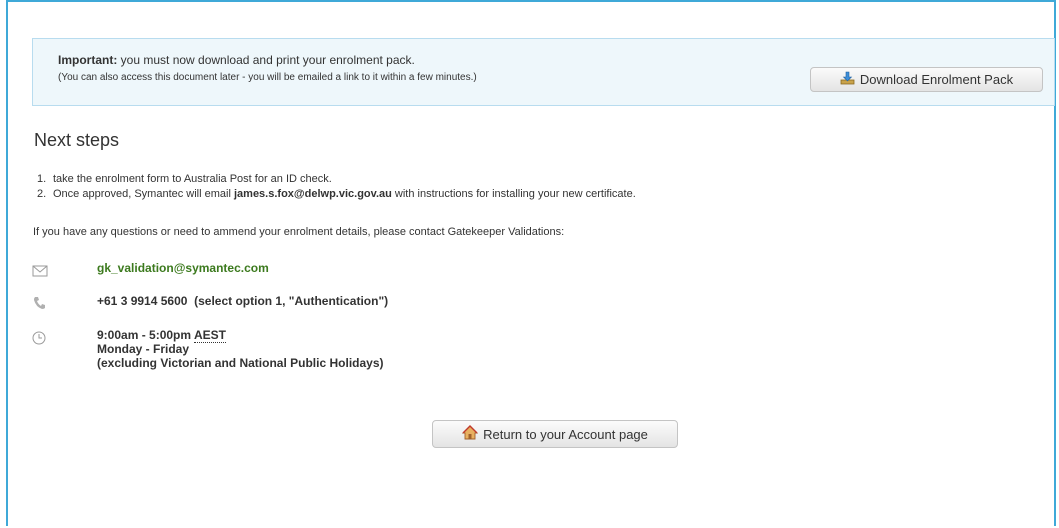 The height and width of the screenshot is (528, 1059). What do you see at coordinates (209, 335) in the screenshot?
I see `timezone-abbr: AEST` at bounding box center [209, 335].